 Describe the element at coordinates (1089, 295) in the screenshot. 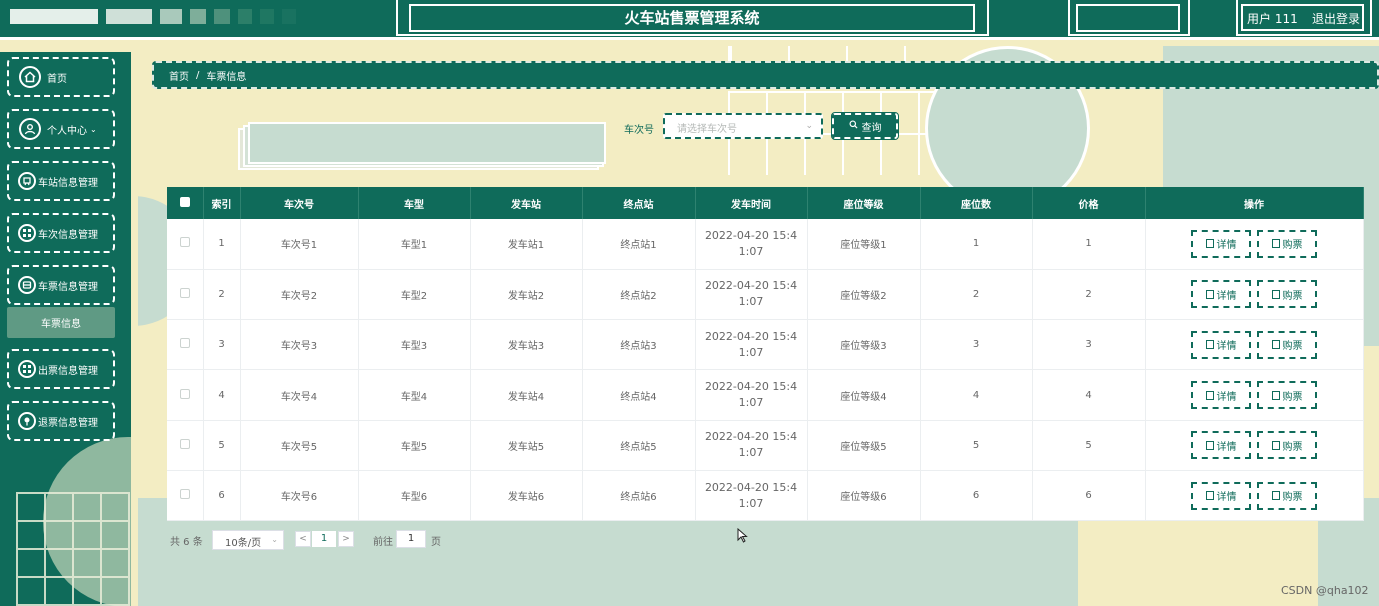

I see `cell-price: 2` at that location.